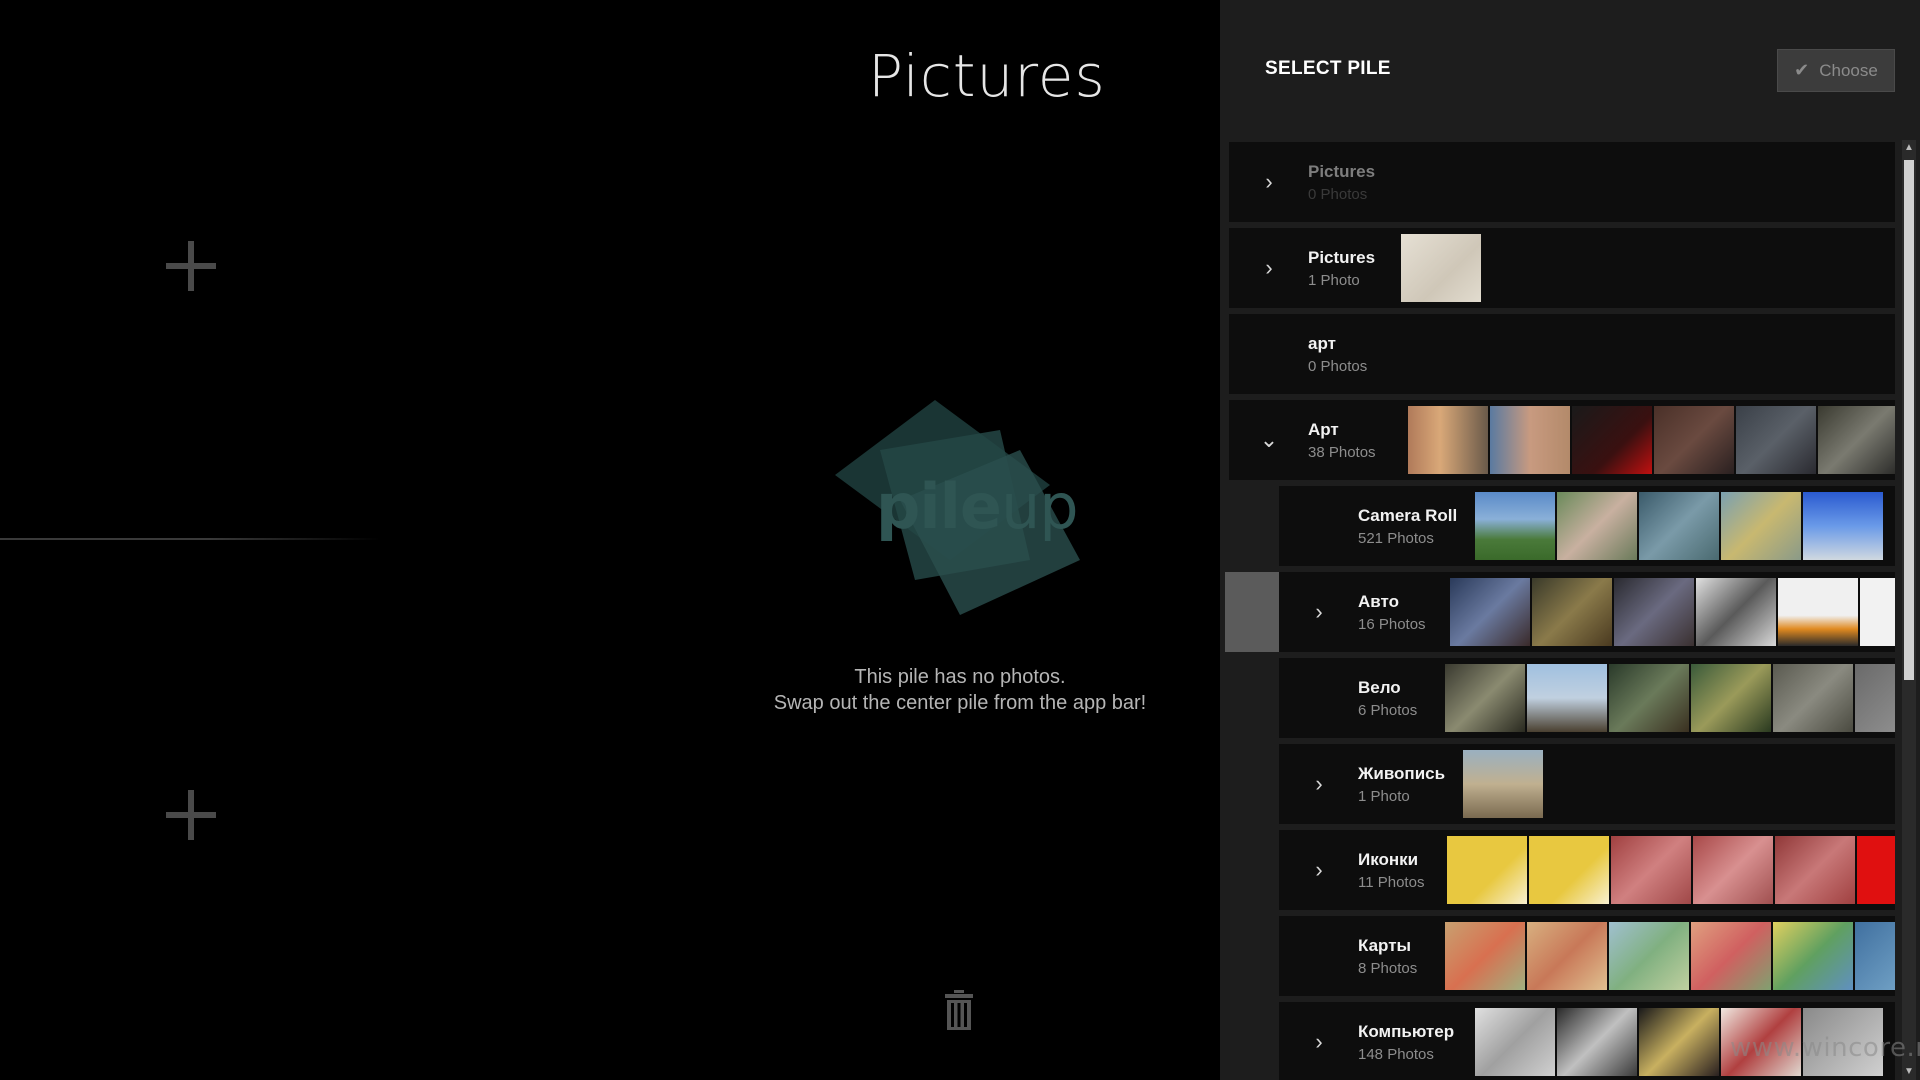 The height and width of the screenshot is (1080, 1920). What do you see at coordinates (1269, 440) in the screenshot?
I see `chevron-down-icon: ⌄` at bounding box center [1269, 440].